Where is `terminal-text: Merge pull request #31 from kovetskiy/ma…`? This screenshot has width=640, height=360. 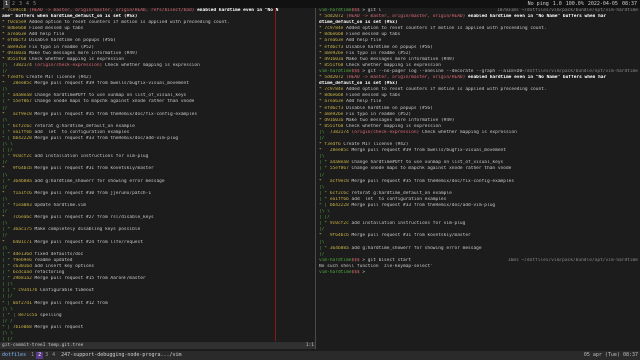 terminal-text: Merge pull request #31 from kovetskiy/ma… is located at coordinates (411, 236).